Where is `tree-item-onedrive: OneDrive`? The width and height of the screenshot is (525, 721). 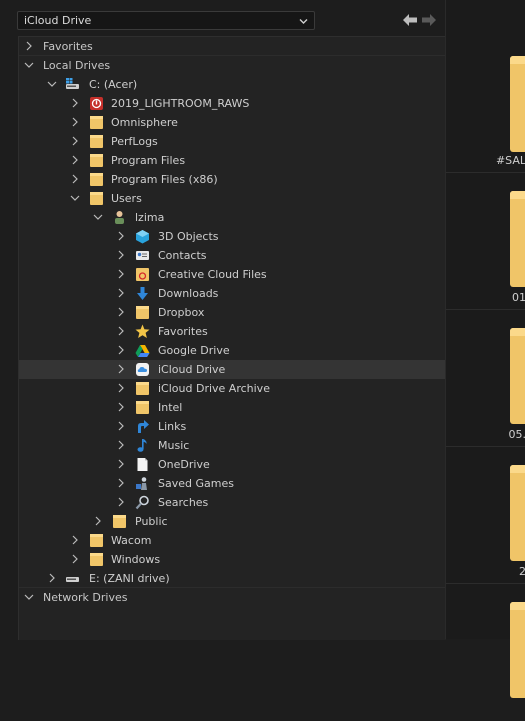 tree-item-onedrive: OneDrive is located at coordinates (232, 464).